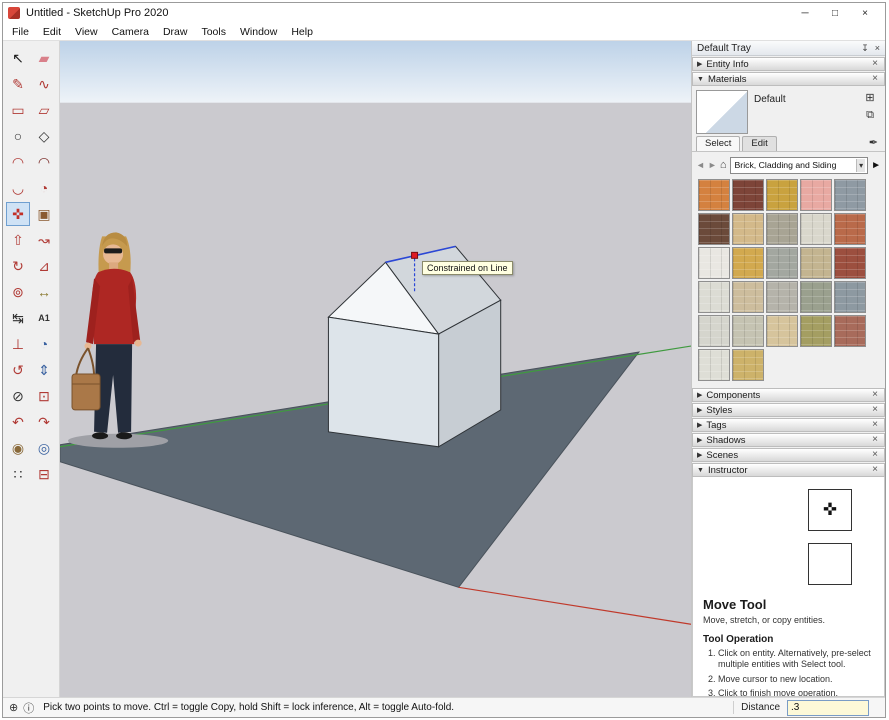 This screenshot has height=720, width=889. Describe the element at coordinates (28, 708) in the screenshot. I see `info-icon: ⓘ` at that location.